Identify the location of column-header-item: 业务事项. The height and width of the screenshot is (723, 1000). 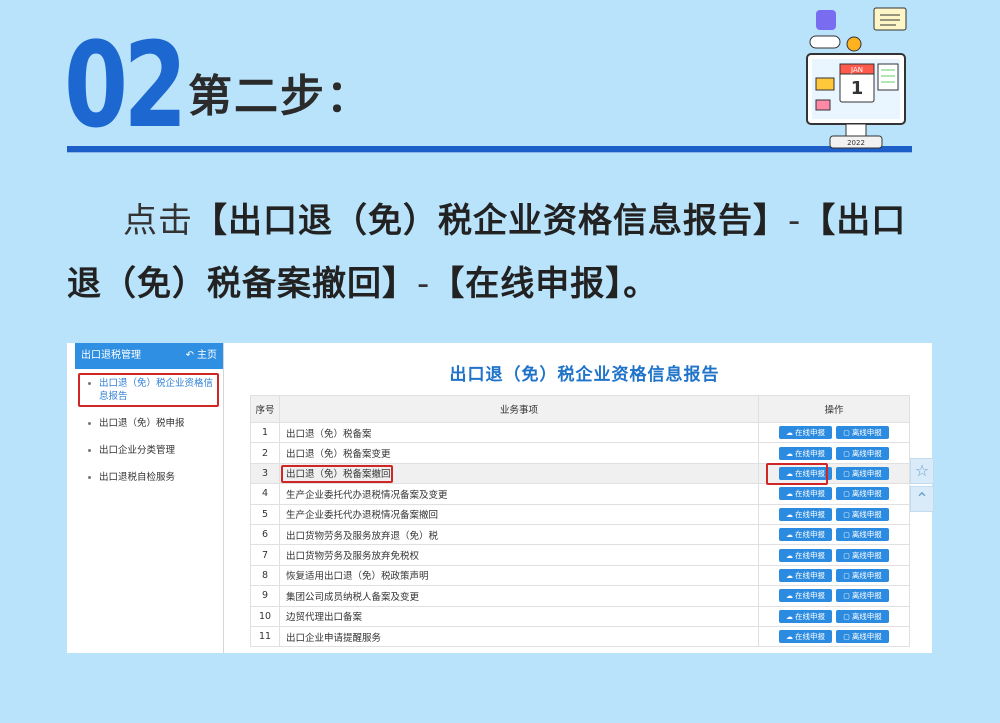
(519, 409).